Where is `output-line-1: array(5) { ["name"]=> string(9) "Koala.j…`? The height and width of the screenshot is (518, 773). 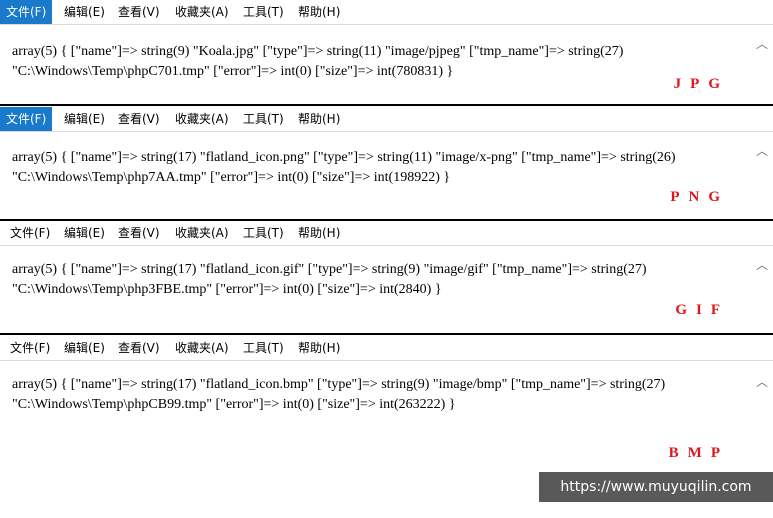
output-line-1: array(5) { ["name"]=> string(9) "Koala.j… is located at coordinates (318, 51).